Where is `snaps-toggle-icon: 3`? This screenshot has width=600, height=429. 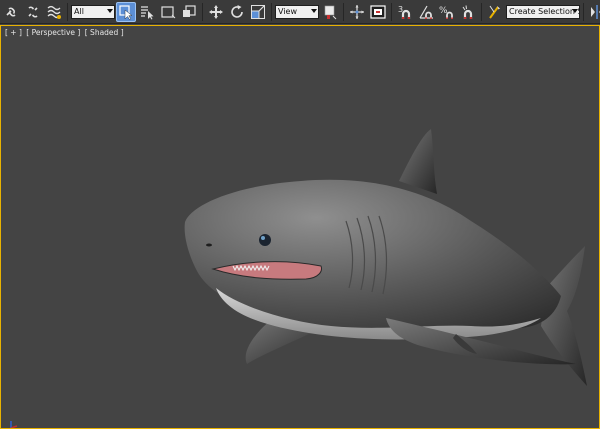 snaps-toggle-icon: 3 is located at coordinates (404, 12).